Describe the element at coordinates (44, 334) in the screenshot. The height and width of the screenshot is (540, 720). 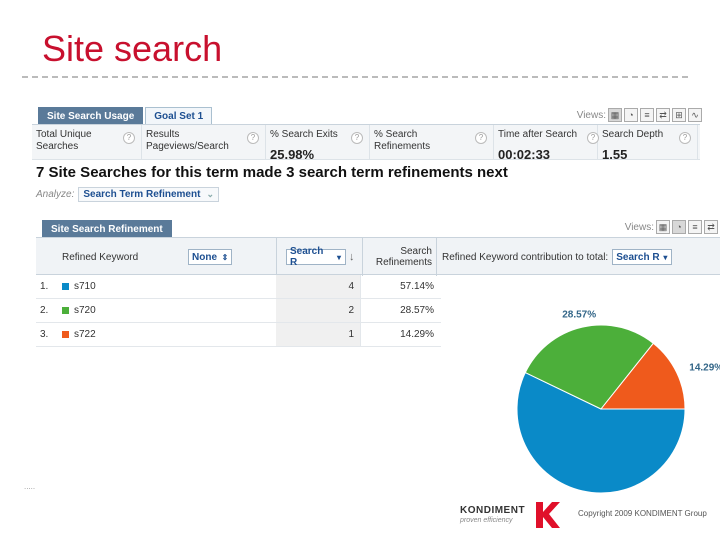
I see `row-number: 3.` at that location.